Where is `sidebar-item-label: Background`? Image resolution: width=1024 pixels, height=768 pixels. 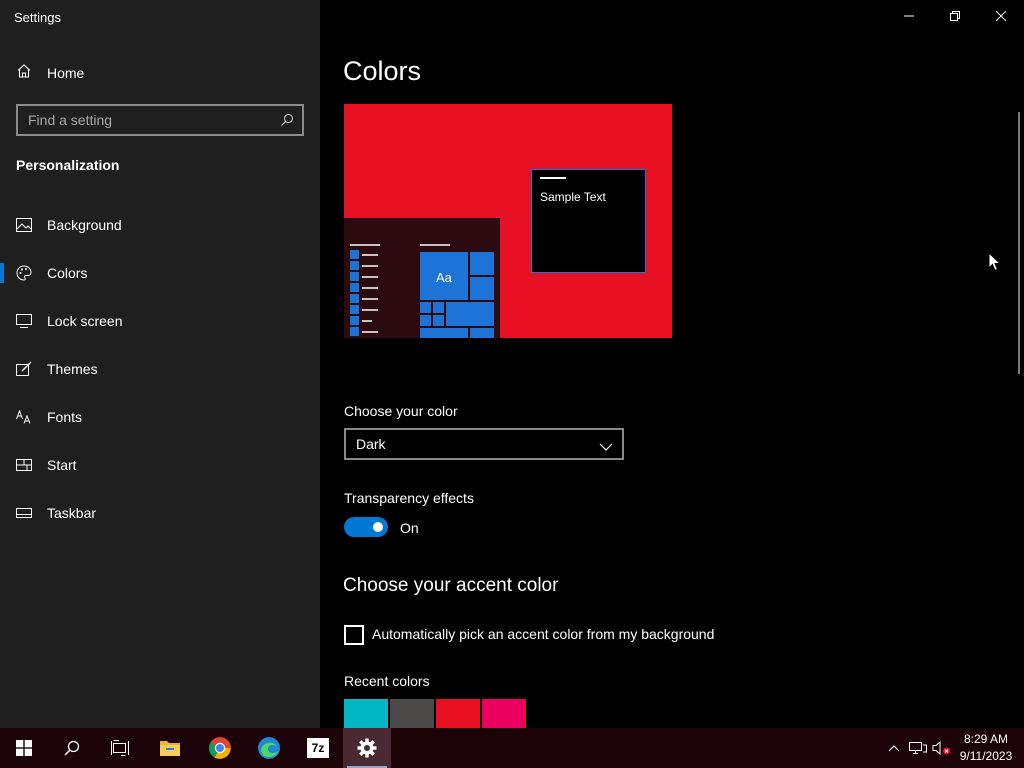 sidebar-item-label: Background is located at coordinates (84, 225).